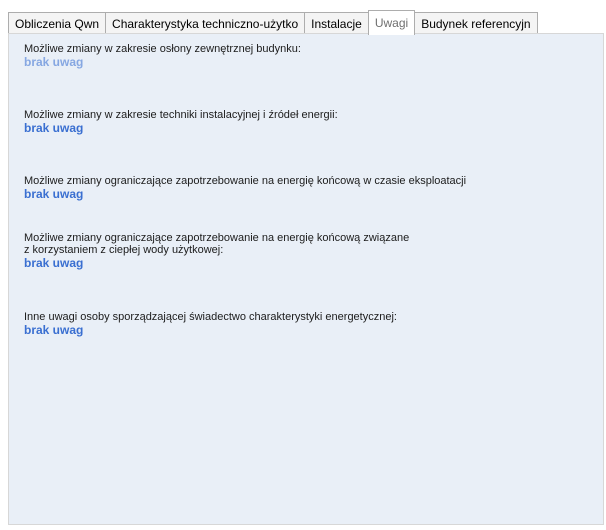  I want to click on tab-charakterystyka: Charakterystyka techniczno-użytko, so click(205, 23).